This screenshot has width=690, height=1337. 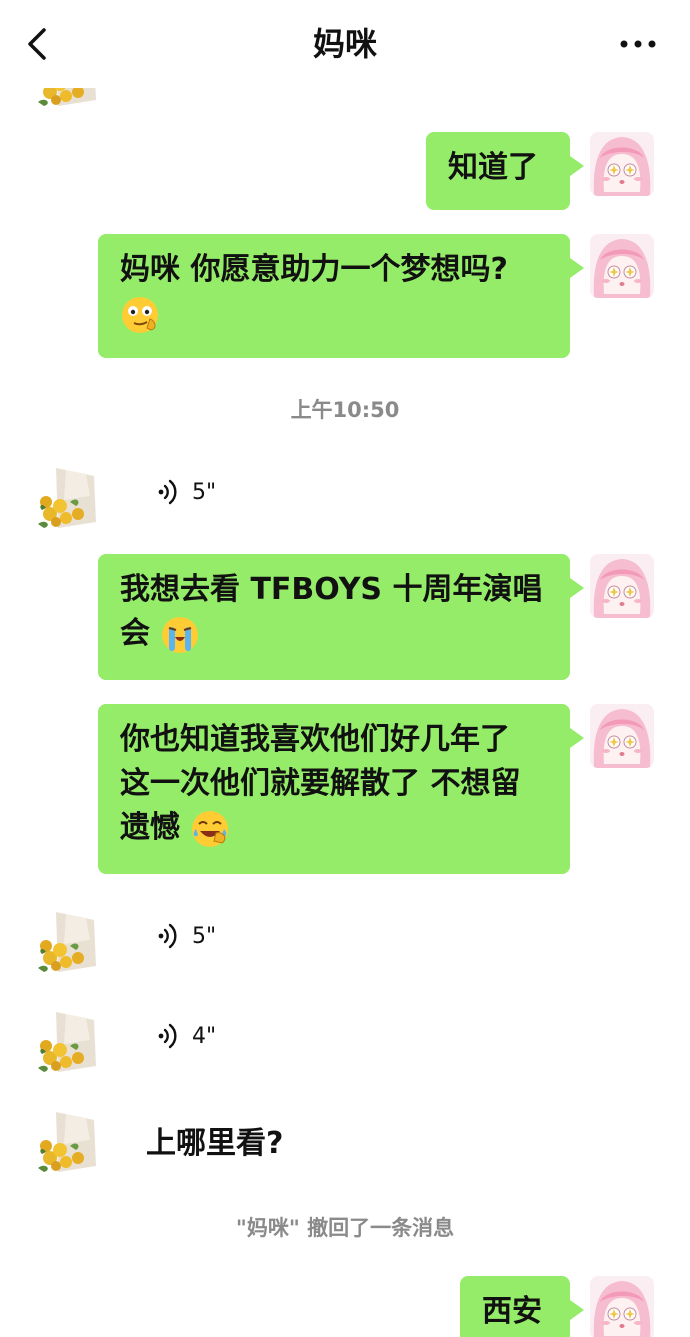 I want to click on message-text: 妈咪 你愿意助力一个梦想吗?, so click(x=314, y=269).